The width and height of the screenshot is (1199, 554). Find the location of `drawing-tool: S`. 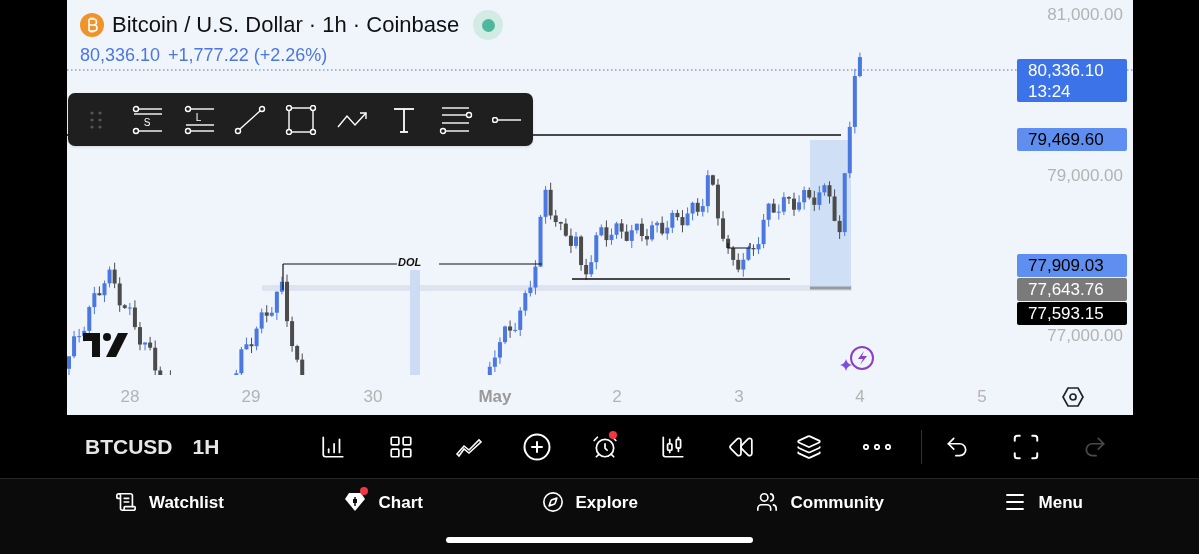

drawing-tool: S is located at coordinates (147, 119).